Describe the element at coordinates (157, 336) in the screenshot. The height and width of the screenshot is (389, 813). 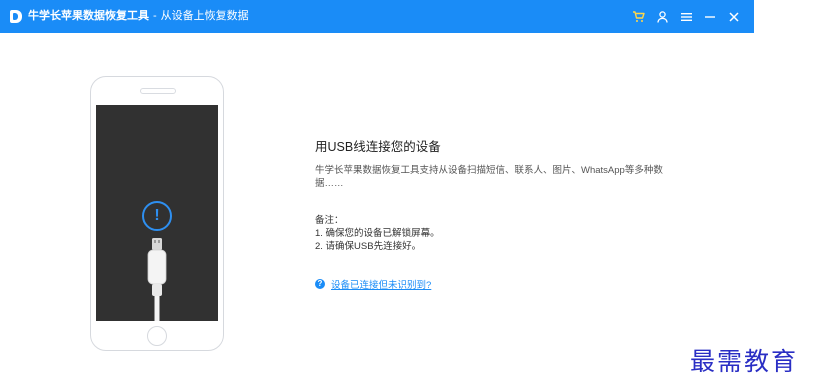
I see `phone-home-button` at that location.